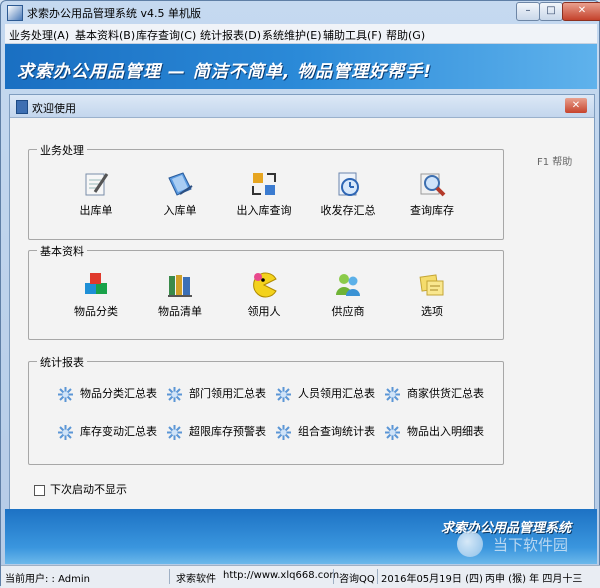  I want to click on options-label: 选项, so click(432, 311).